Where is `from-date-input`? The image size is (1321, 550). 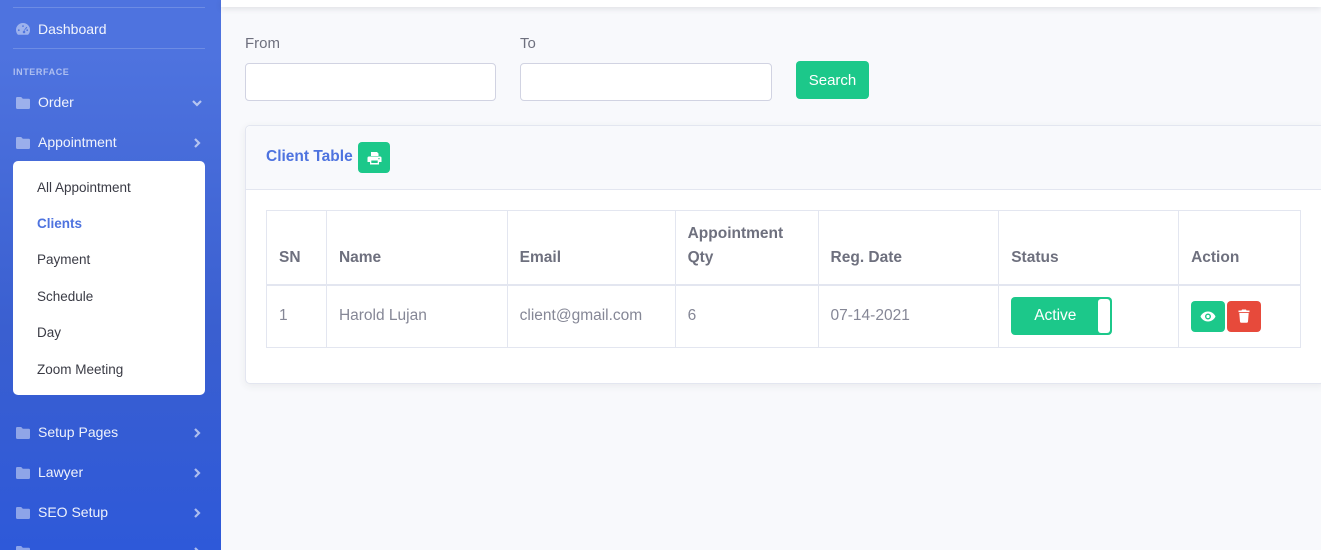 from-date-input is located at coordinates (370, 82).